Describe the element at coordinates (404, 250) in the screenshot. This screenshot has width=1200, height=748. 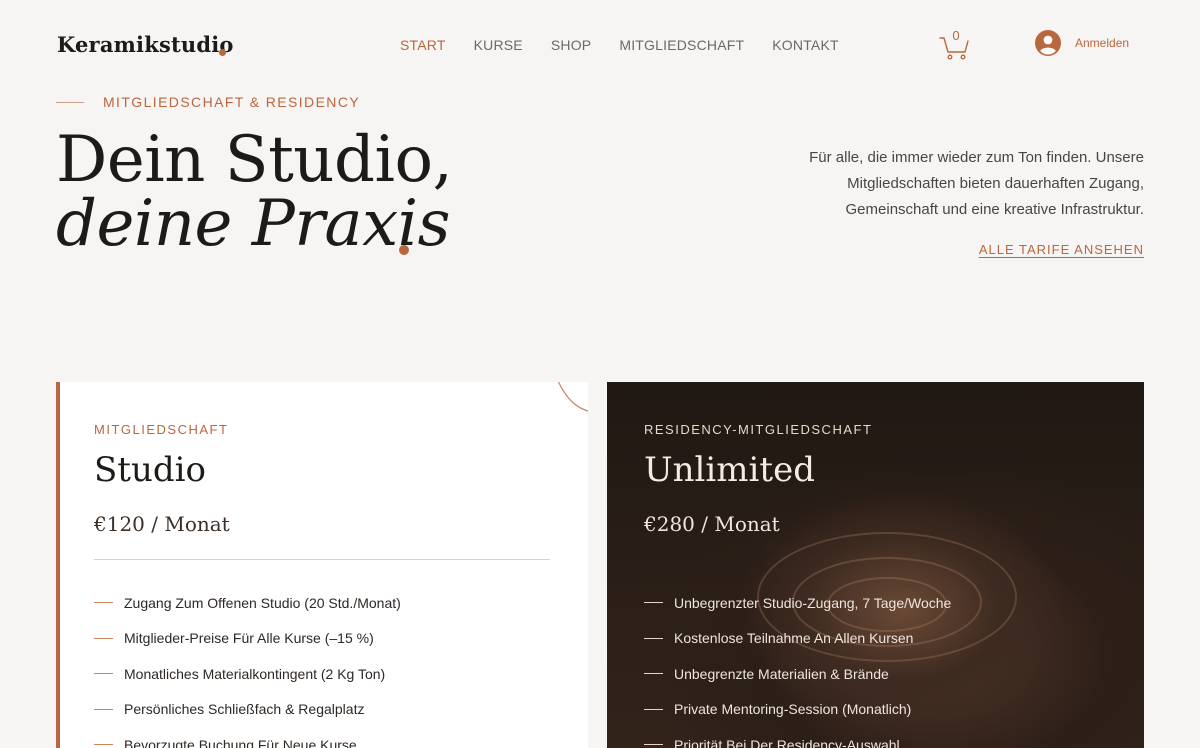
I see `hero-title-dot` at that location.